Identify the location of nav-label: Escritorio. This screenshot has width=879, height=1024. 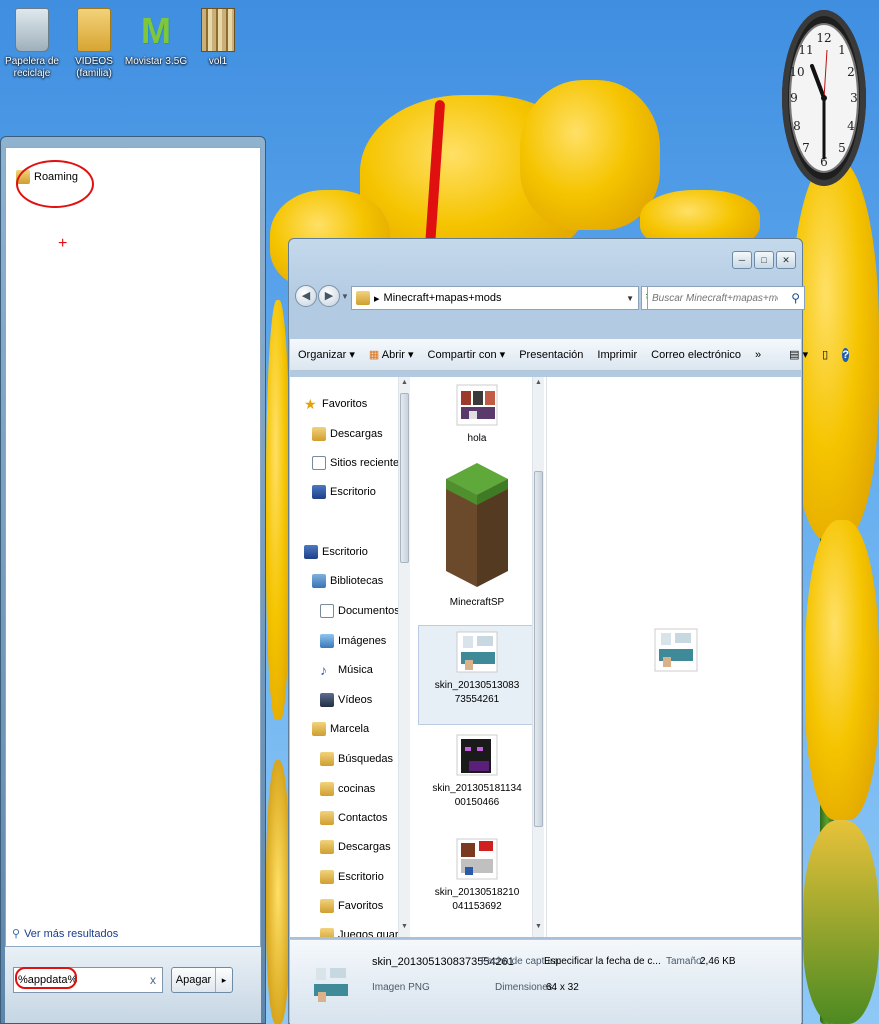
(353, 492).